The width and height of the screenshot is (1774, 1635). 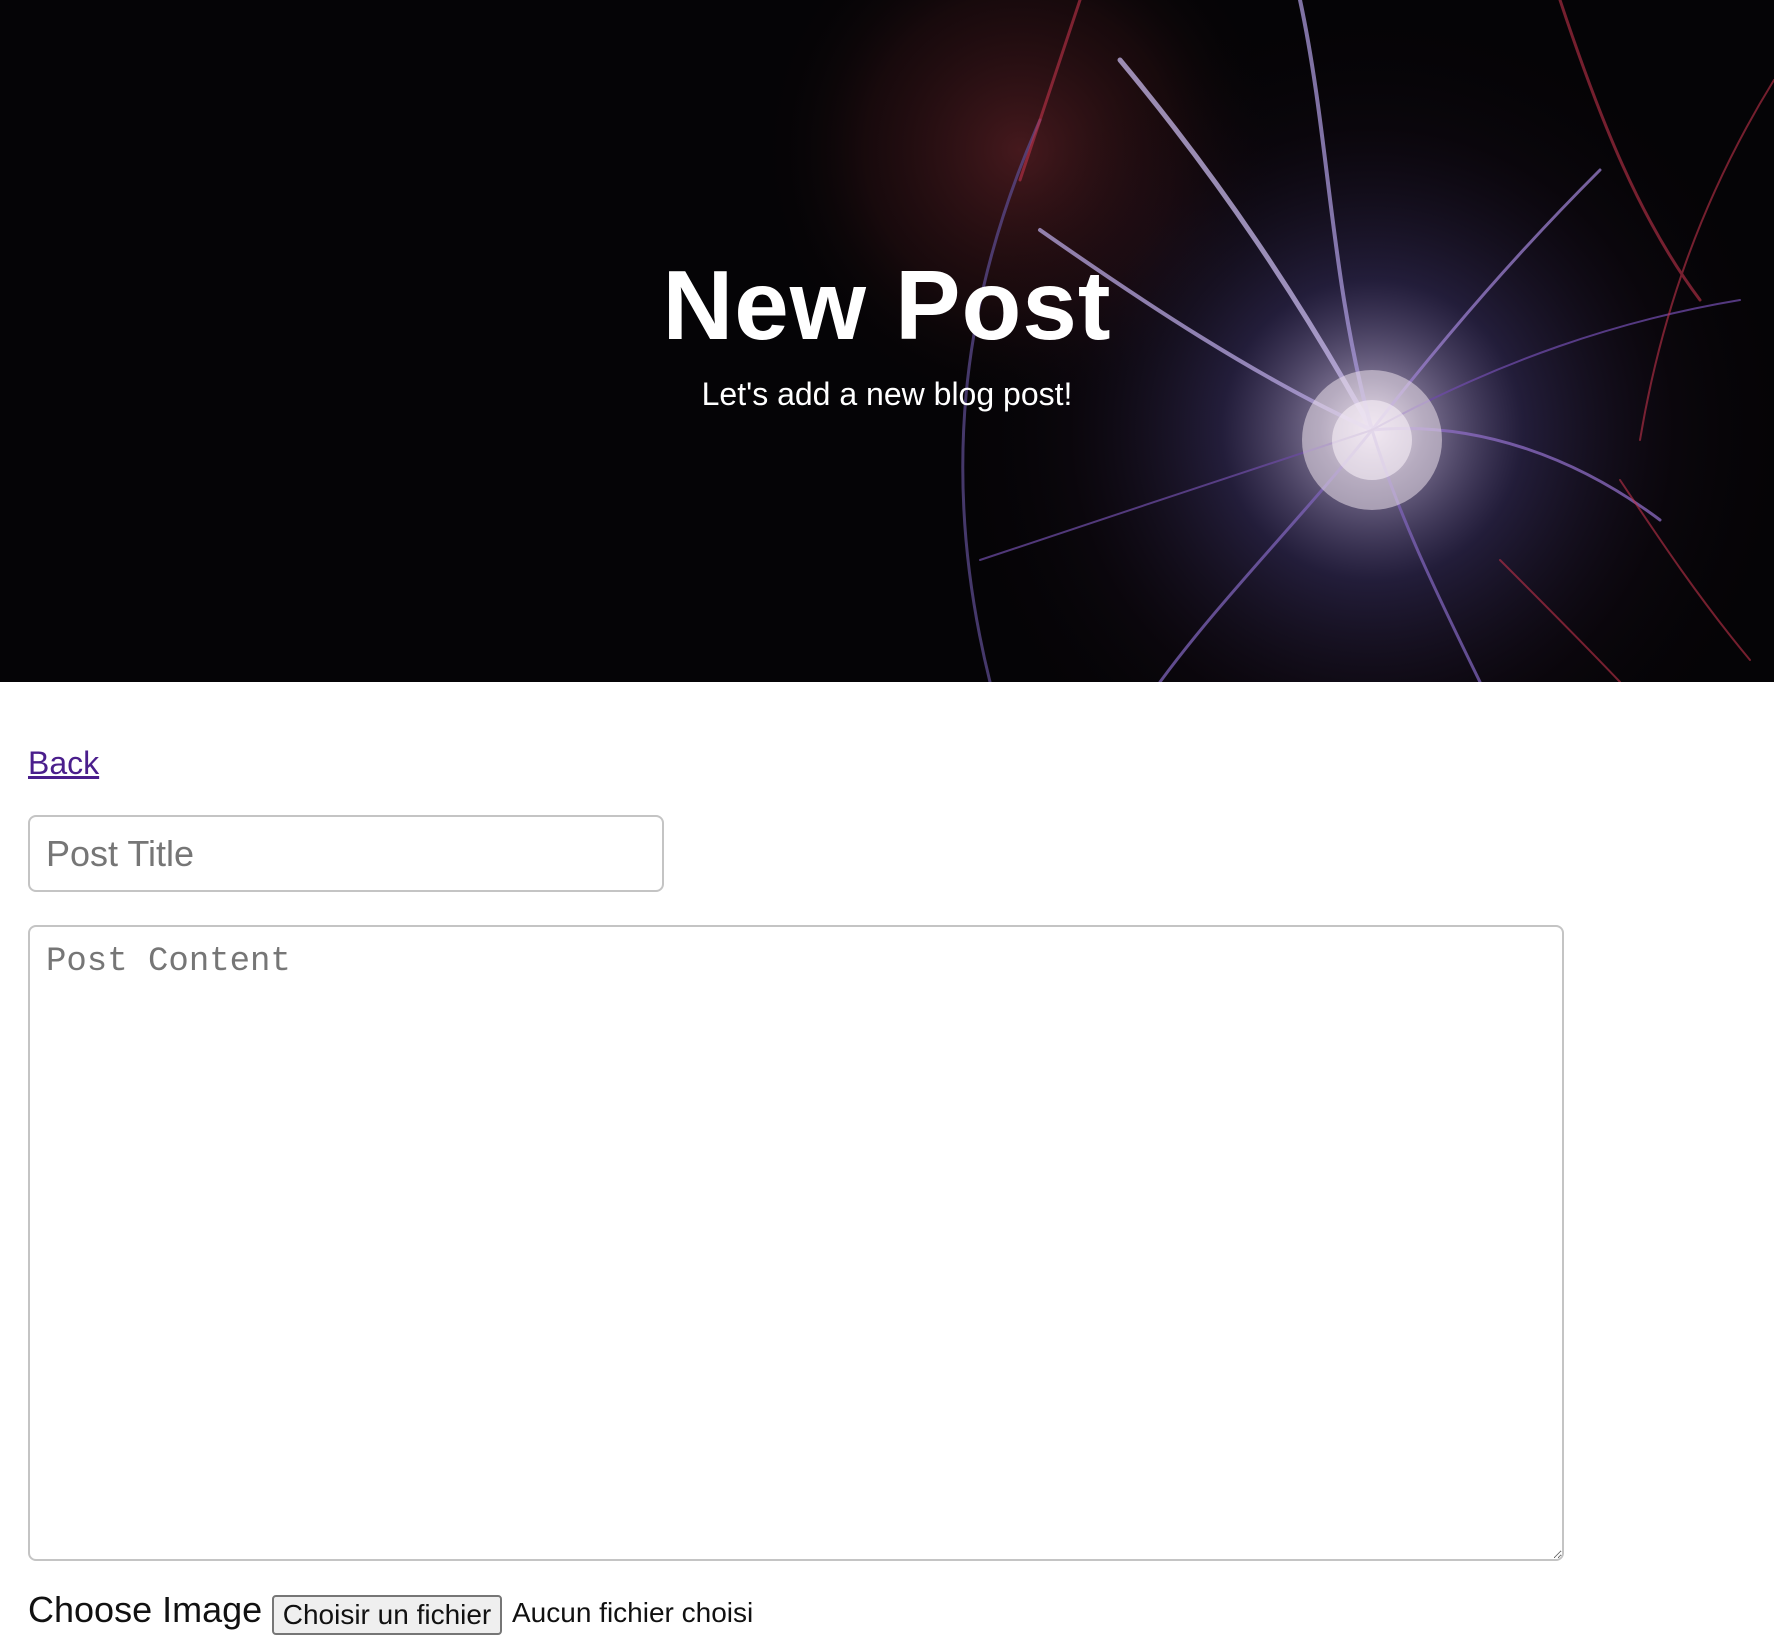 I want to click on page-subtitle: Let's add a new blog post!, so click(x=887, y=394).